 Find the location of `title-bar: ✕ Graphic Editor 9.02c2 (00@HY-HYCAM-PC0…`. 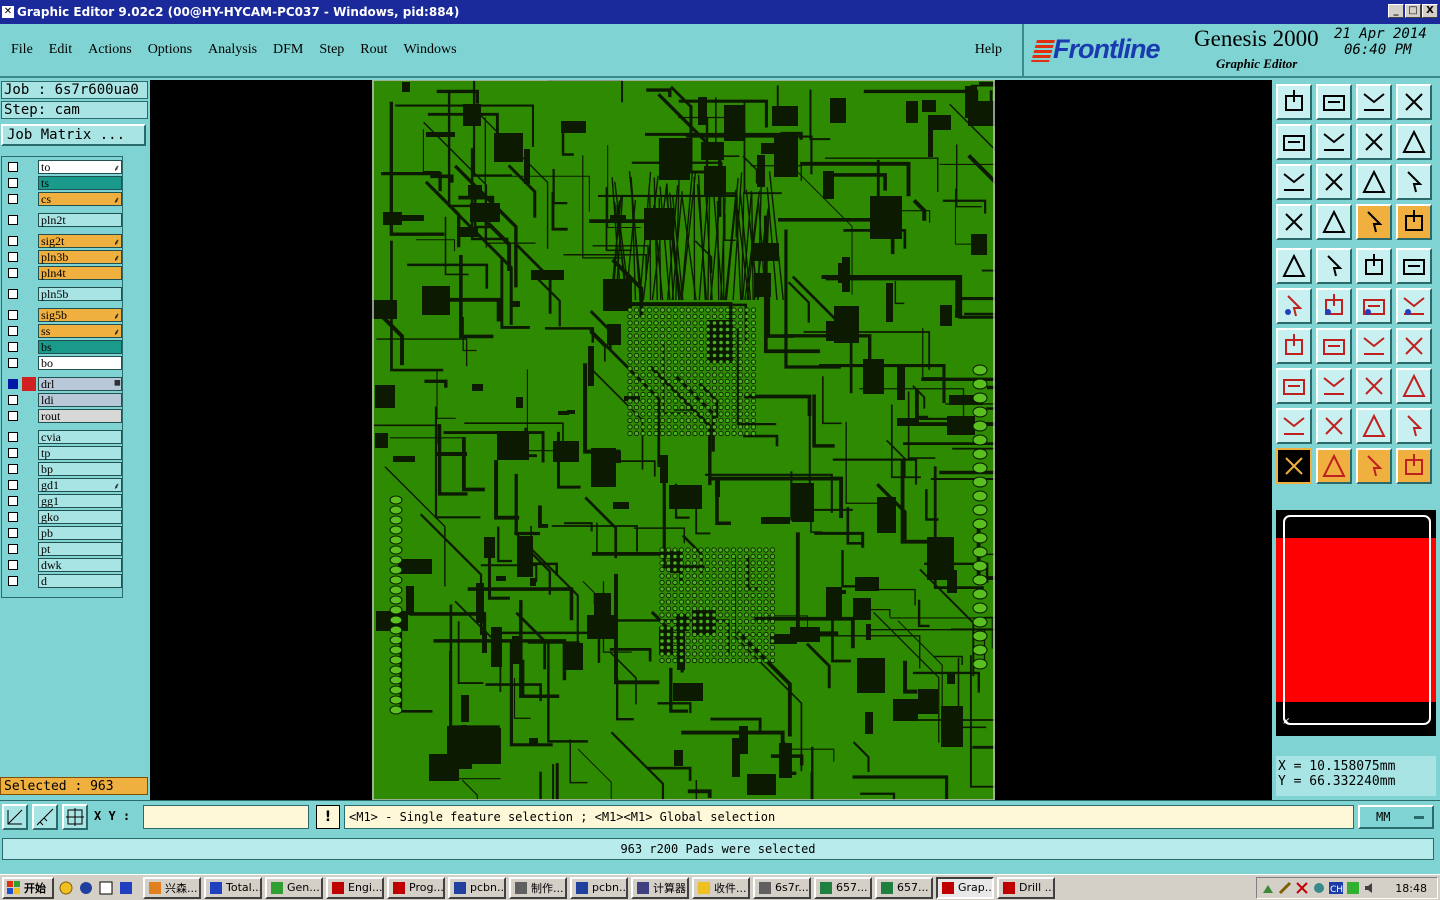

title-bar: ✕ Graphic Editor 9.02c2 (00@HY-HYCAM-PC0… is located at coordinates (720, 12).